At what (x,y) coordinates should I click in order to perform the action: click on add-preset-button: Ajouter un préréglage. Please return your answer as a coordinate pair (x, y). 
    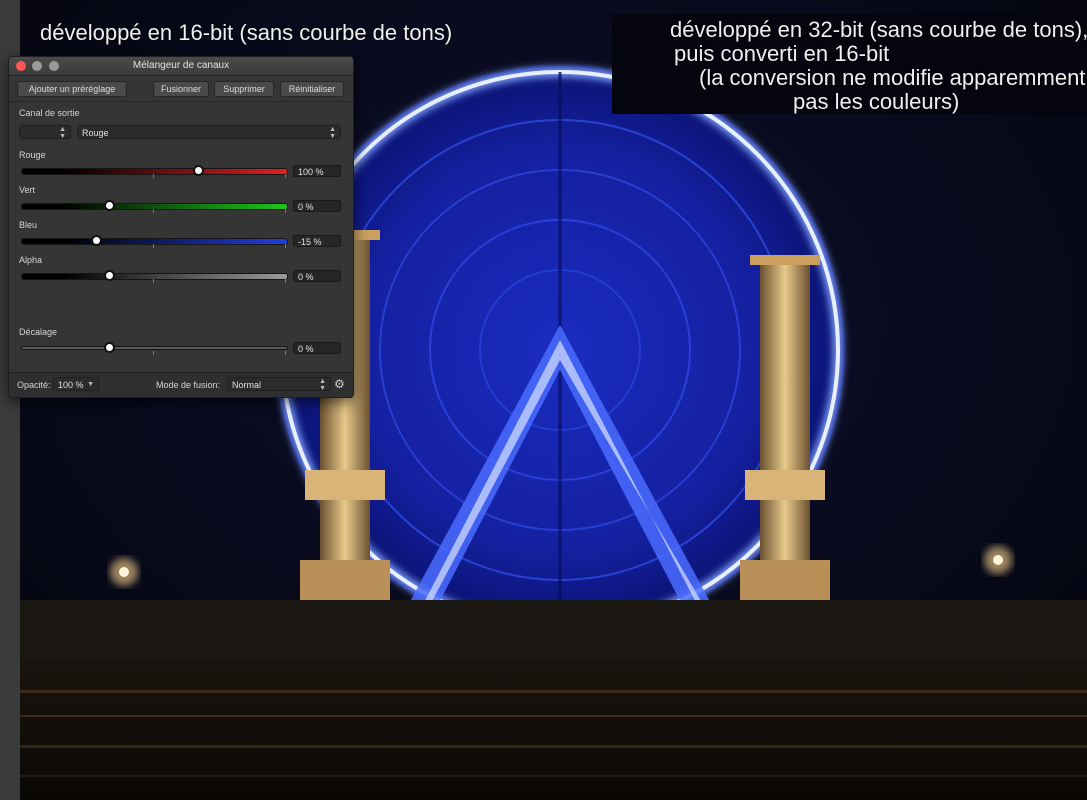
    Looking at the image, I should click on (72, 89).